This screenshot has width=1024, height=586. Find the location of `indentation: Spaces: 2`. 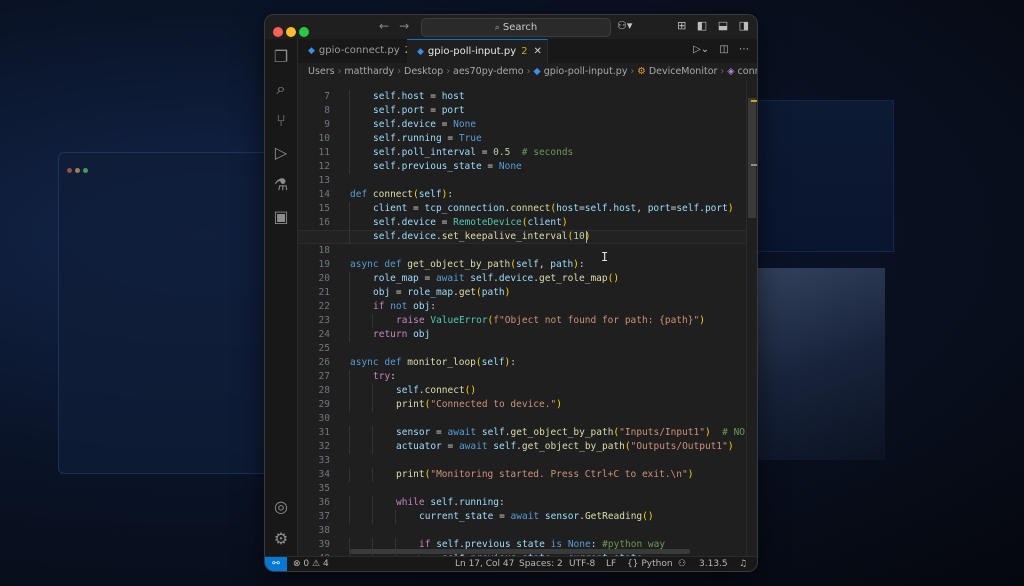

indentation: Spaces: 2 is located at coordinates (541, 564).